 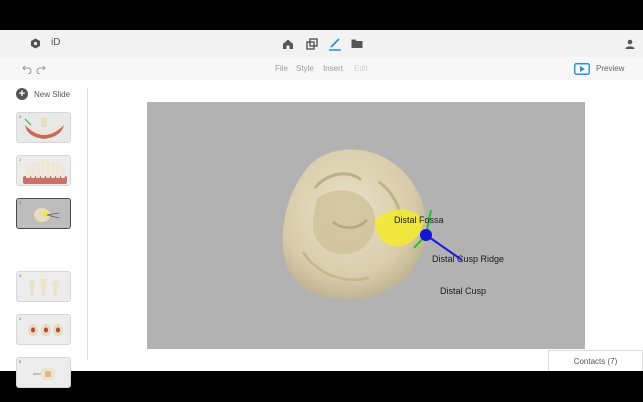 I want to click on slide-number: 3, so click(x=20, y=275).